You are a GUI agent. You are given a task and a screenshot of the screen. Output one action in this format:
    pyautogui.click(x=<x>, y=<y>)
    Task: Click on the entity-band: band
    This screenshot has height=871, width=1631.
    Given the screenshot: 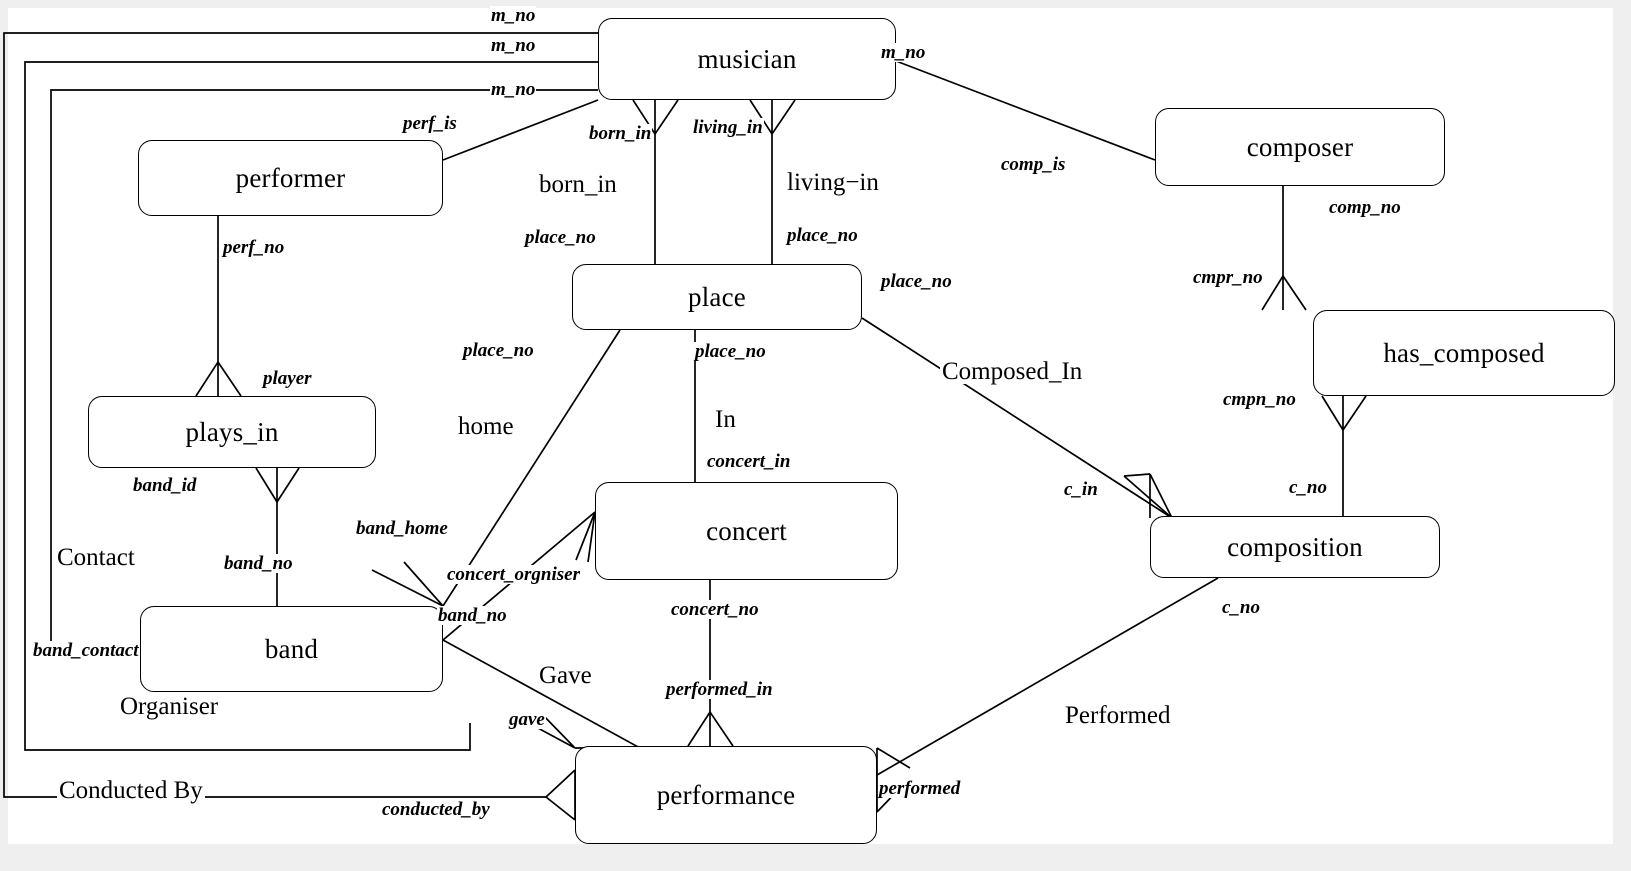 What is the action you would take?
    pyautogui.click(x=291, y=649)
    